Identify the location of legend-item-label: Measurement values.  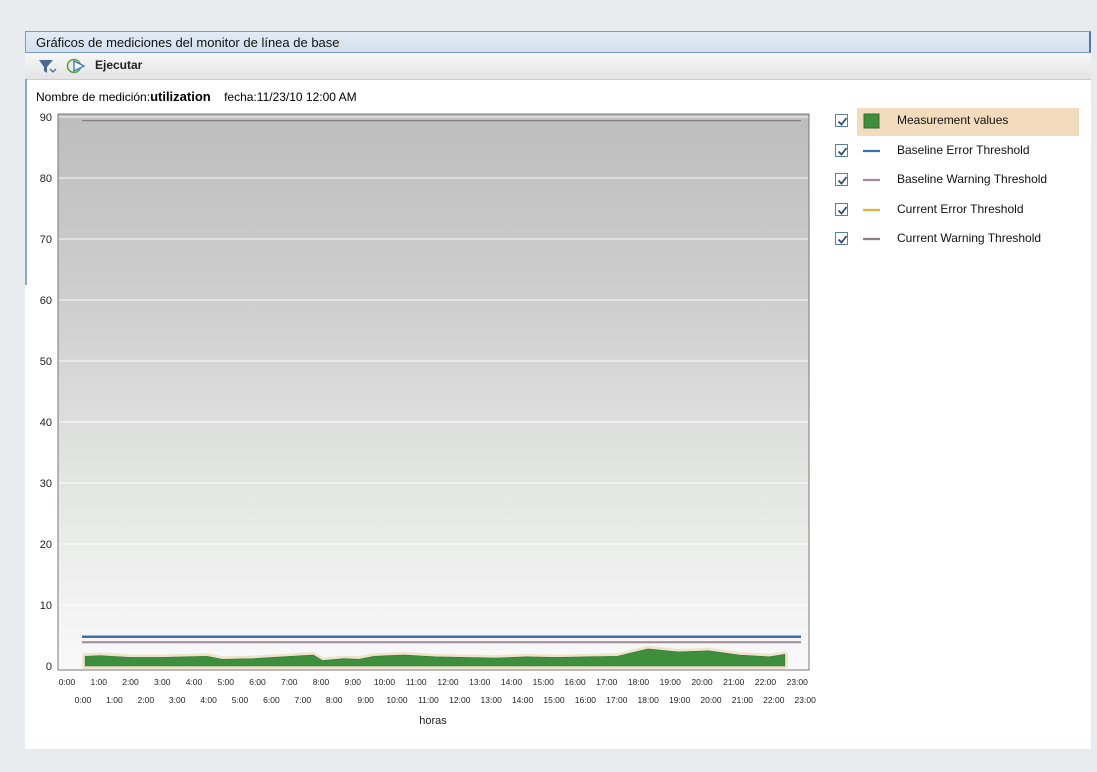
(953, 120).